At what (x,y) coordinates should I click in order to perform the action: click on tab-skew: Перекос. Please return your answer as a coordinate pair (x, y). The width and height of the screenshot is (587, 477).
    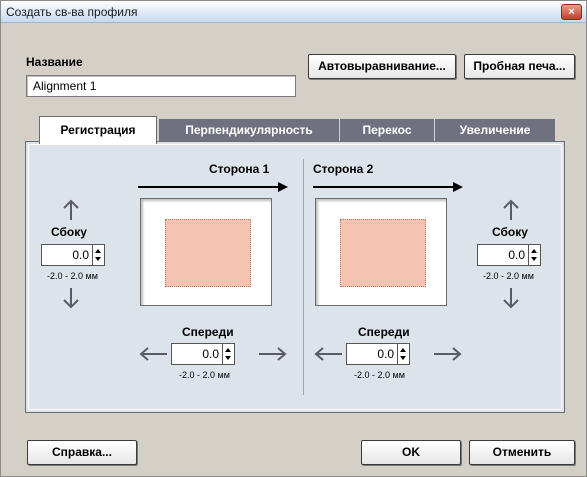
    Looking at the image, I should click on (387, 130).